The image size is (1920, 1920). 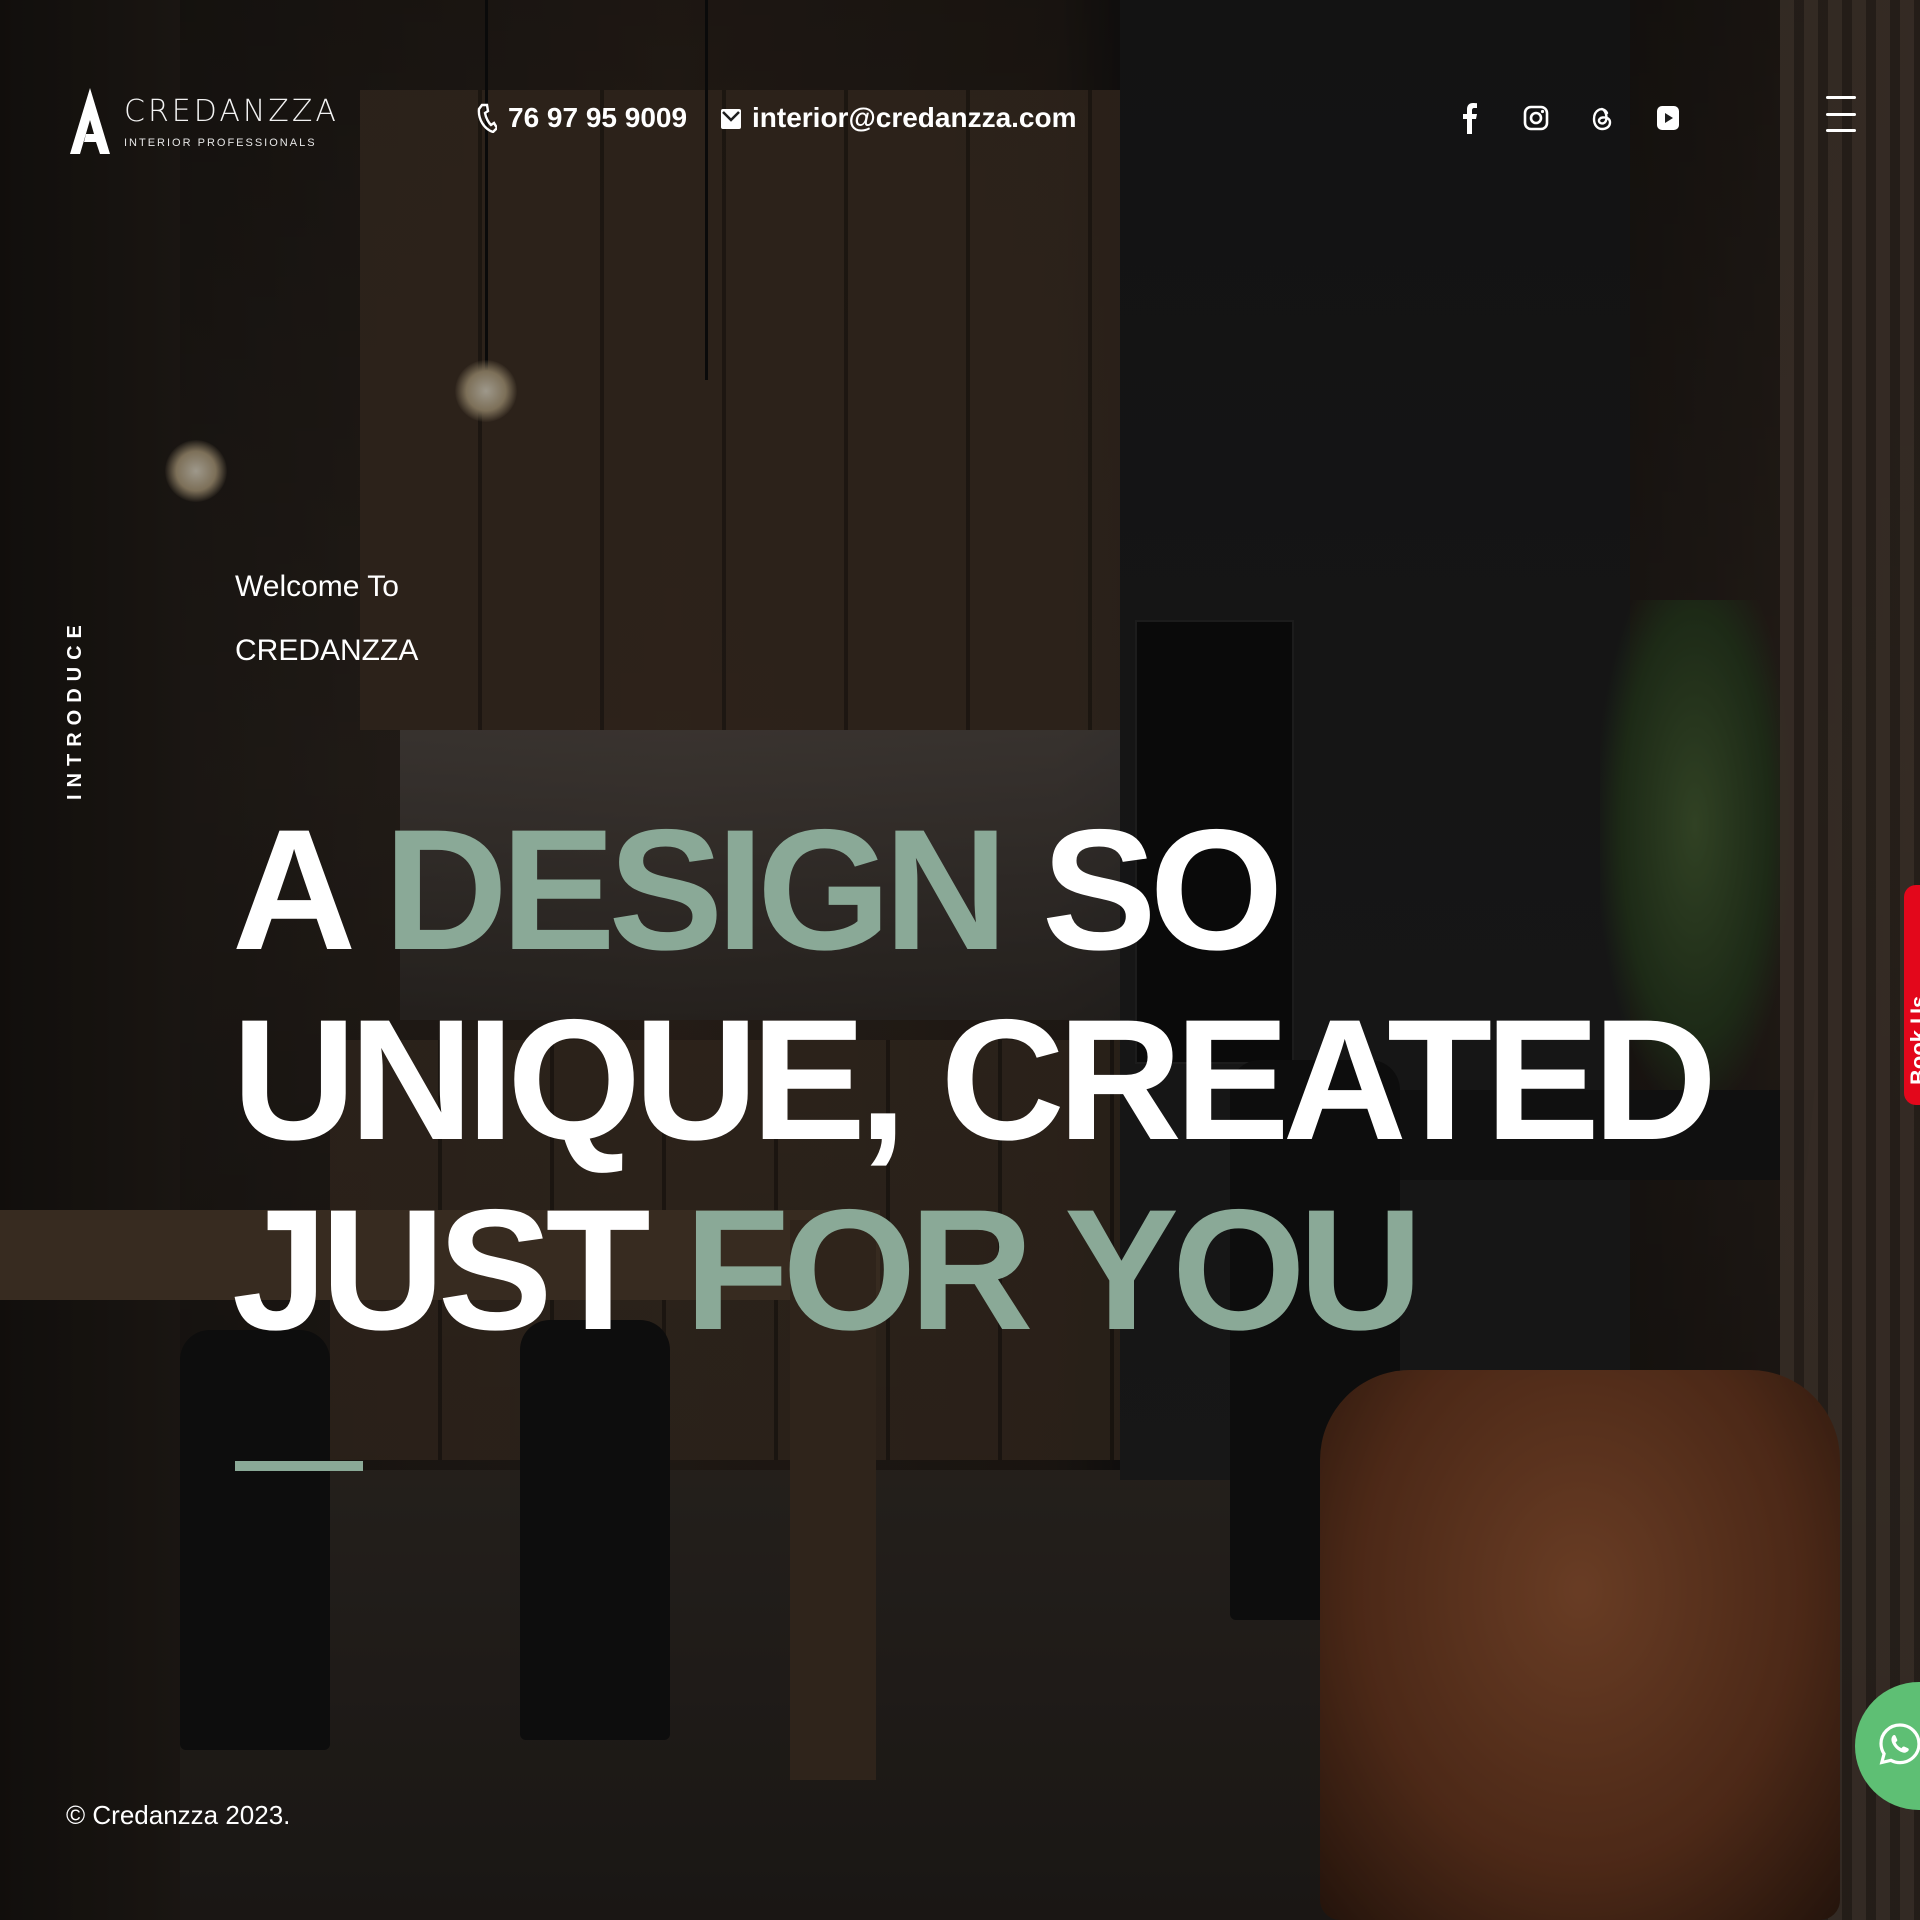 I want to click on email-link: interior@credanzza.com, so click(x=898, y=118).